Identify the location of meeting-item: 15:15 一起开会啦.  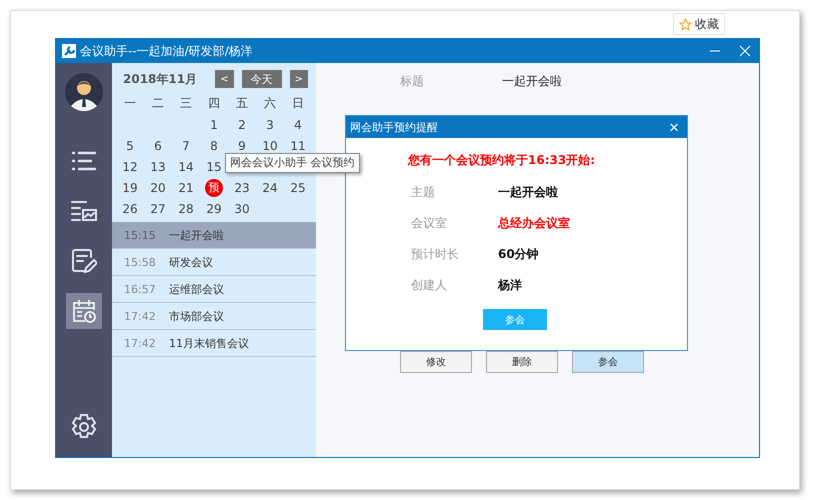
(214, 235).